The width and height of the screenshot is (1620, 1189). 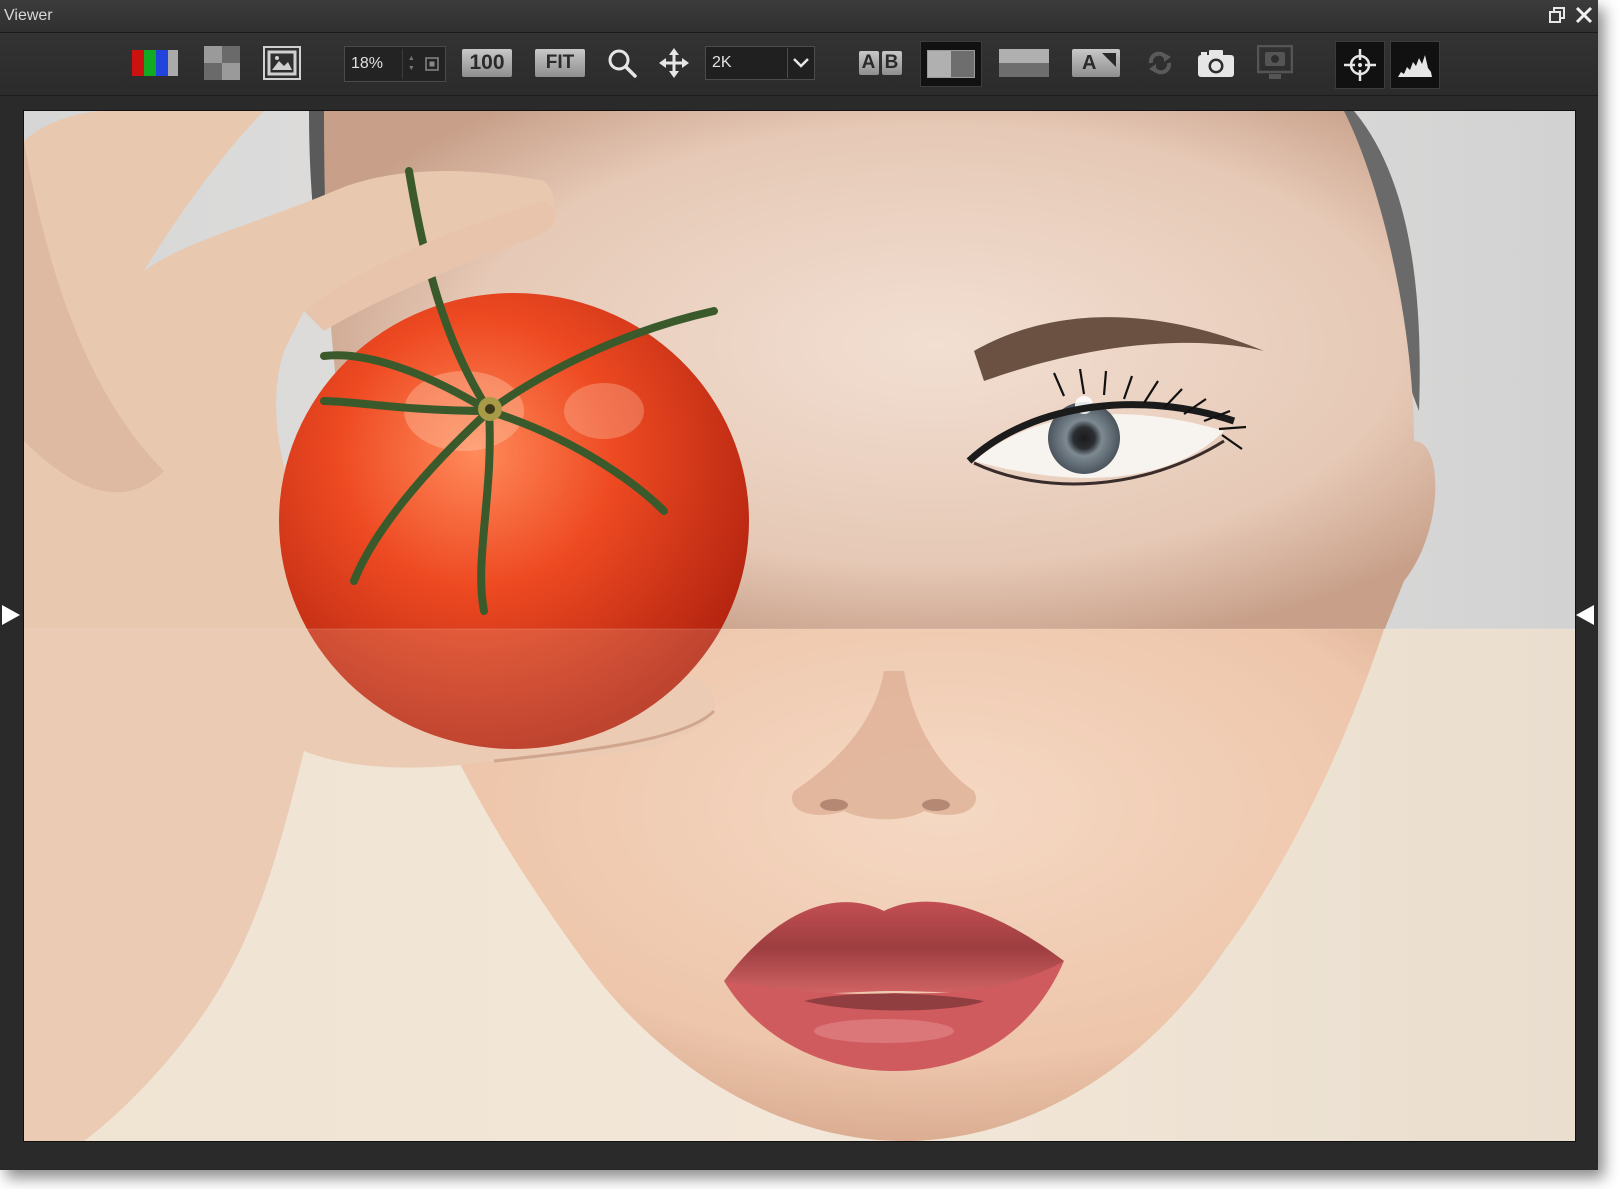 I want to click on zoom-100-button: 100, so click(x=487, y=63).